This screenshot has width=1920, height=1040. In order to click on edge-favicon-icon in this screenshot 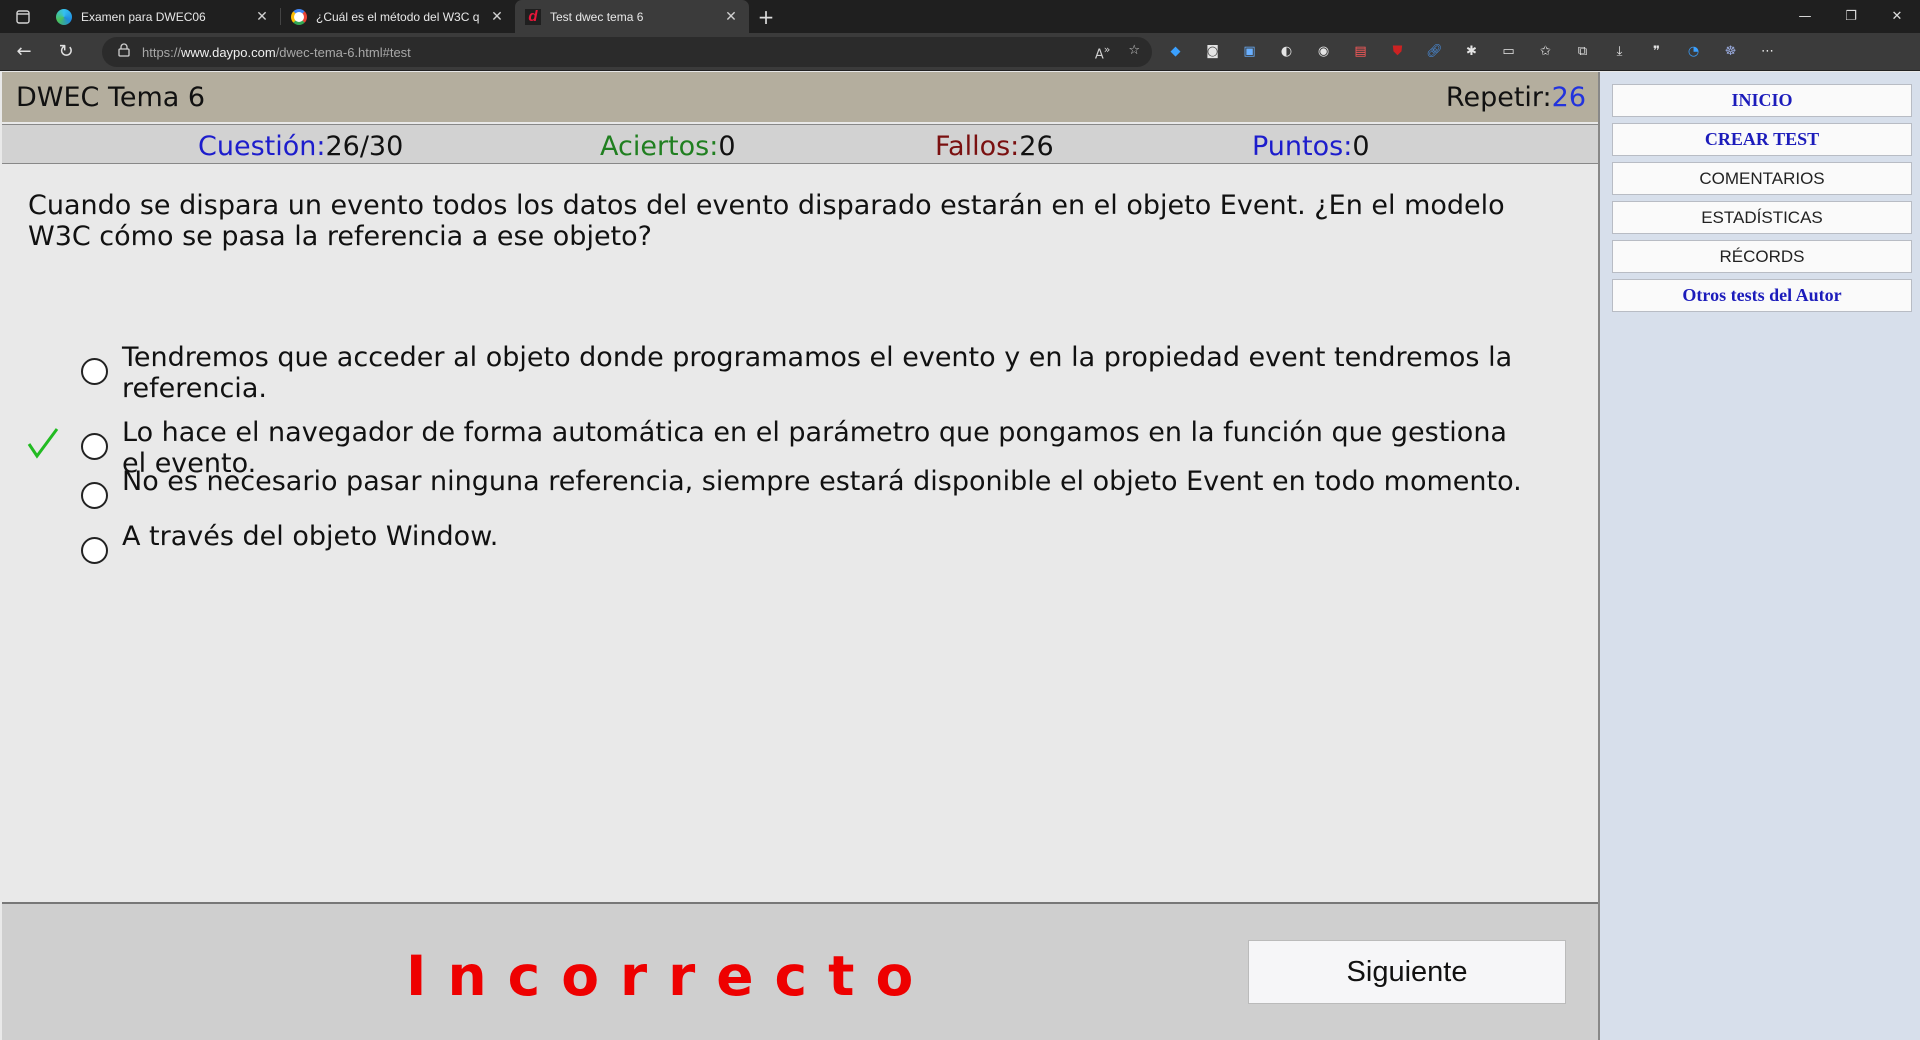, I will do `click(64, 16)`.